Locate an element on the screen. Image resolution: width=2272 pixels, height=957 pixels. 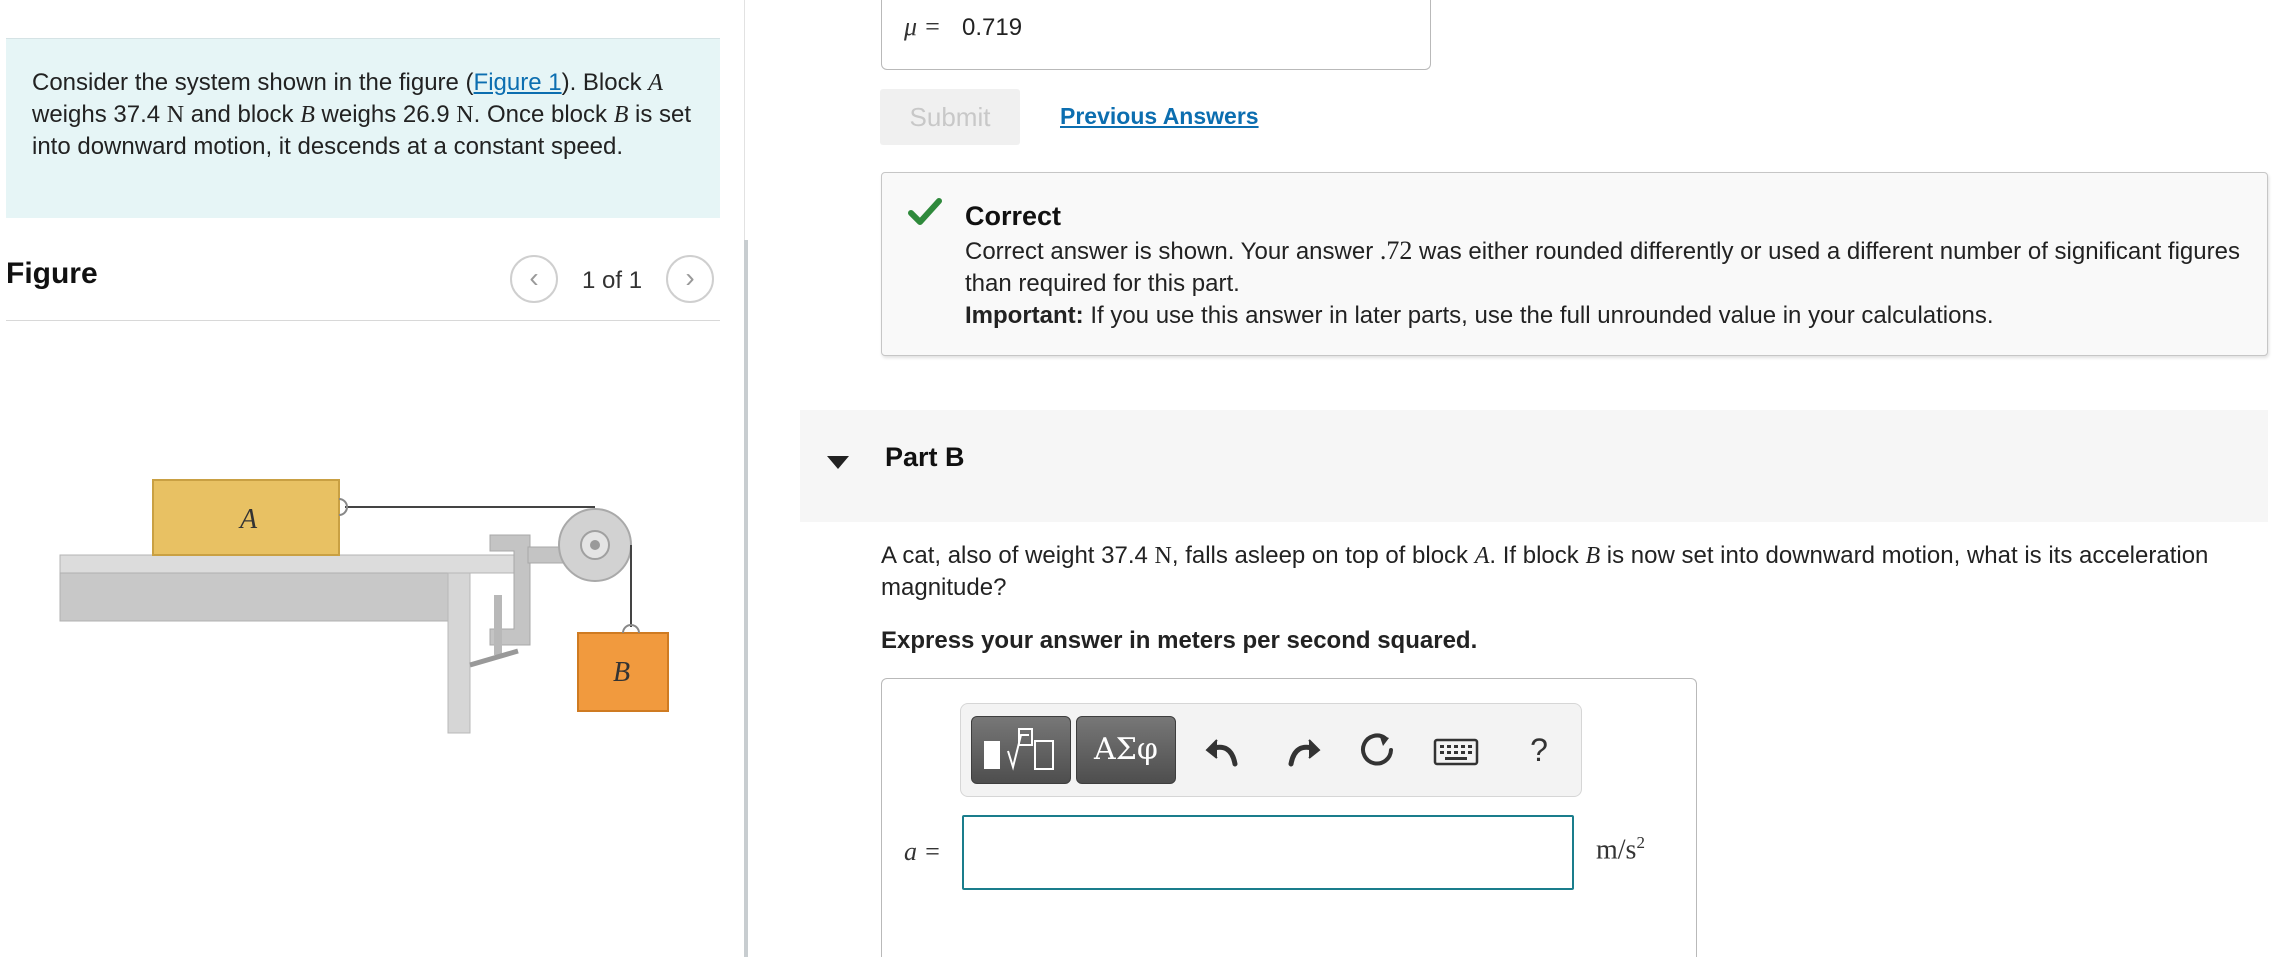
unit-label: m/s2 is located at coordinates (1620, 849).